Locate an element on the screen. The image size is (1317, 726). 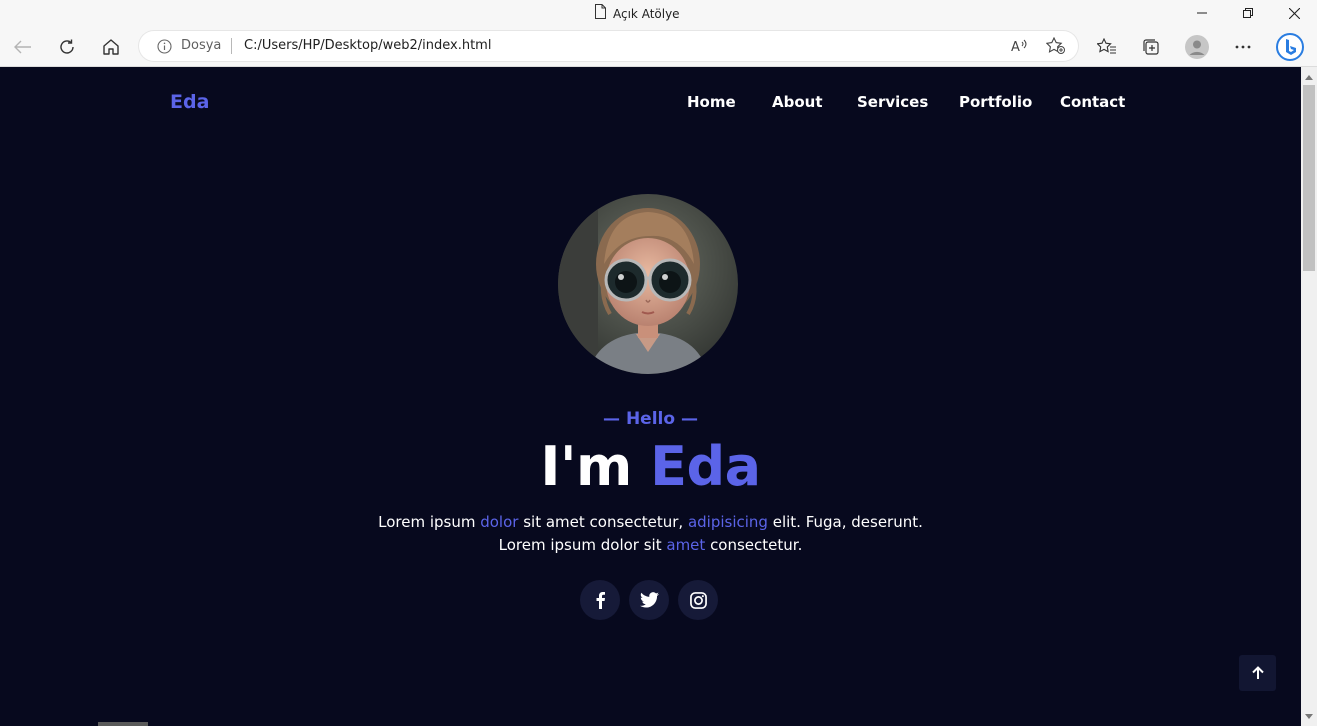
line2-text-2: consectetur. is located at coordinates (754, 545).